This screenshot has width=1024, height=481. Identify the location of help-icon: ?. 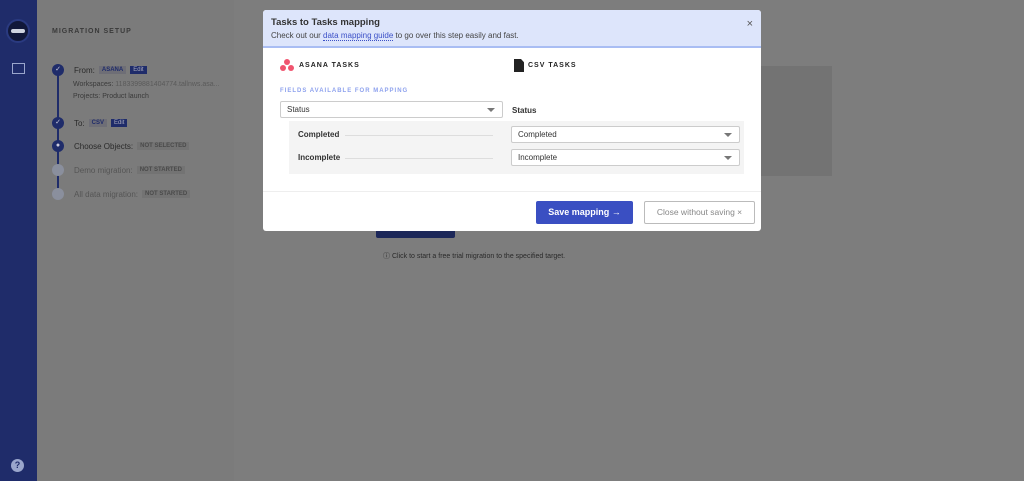
(17, 465).